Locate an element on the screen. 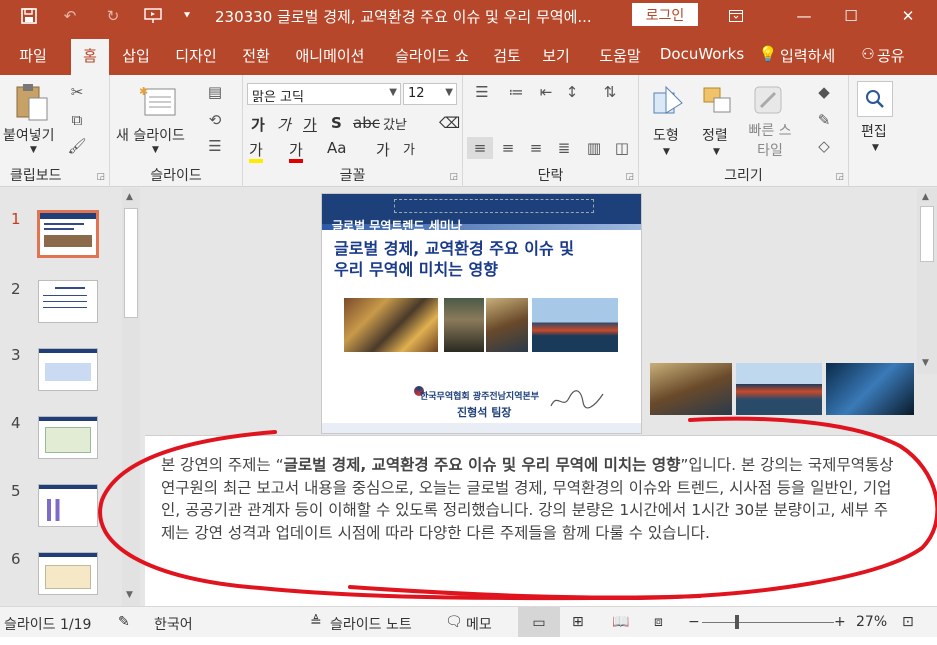  spellcheck-icon: ✎ is located at coordinates (124, 622).